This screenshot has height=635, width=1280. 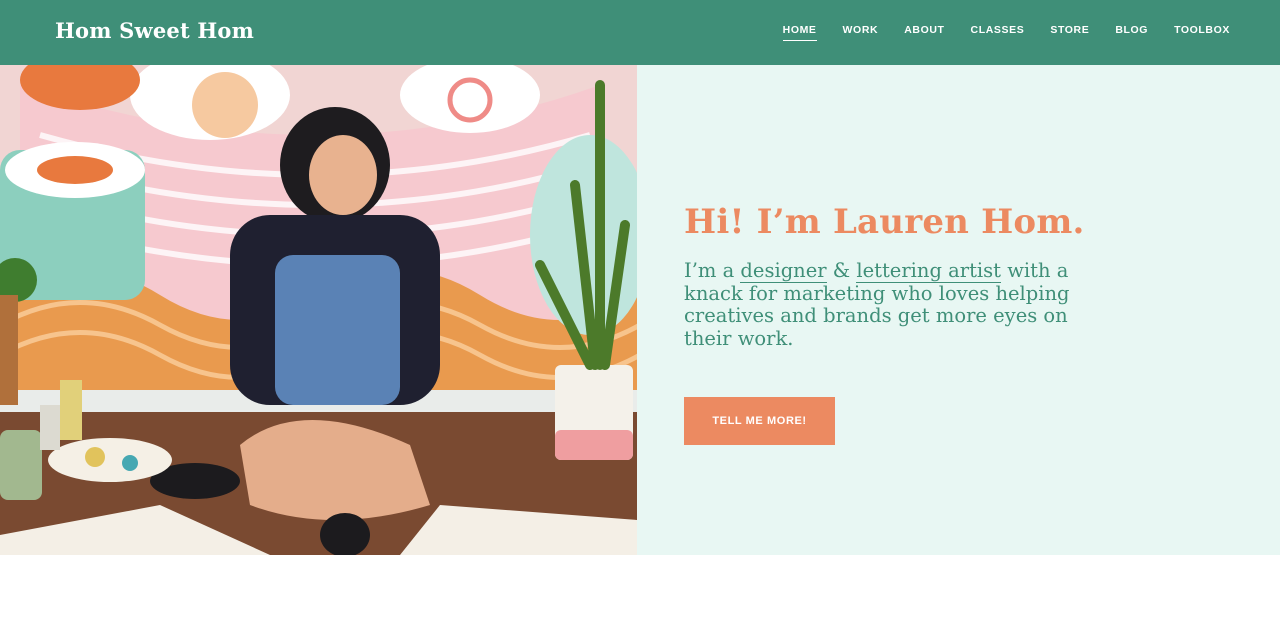 What do you see at coordinates (884, 222) in the screenshot?
I see `hero-headline: Hi! I’m Lauren Hom.` at bounding box center [884, 222].